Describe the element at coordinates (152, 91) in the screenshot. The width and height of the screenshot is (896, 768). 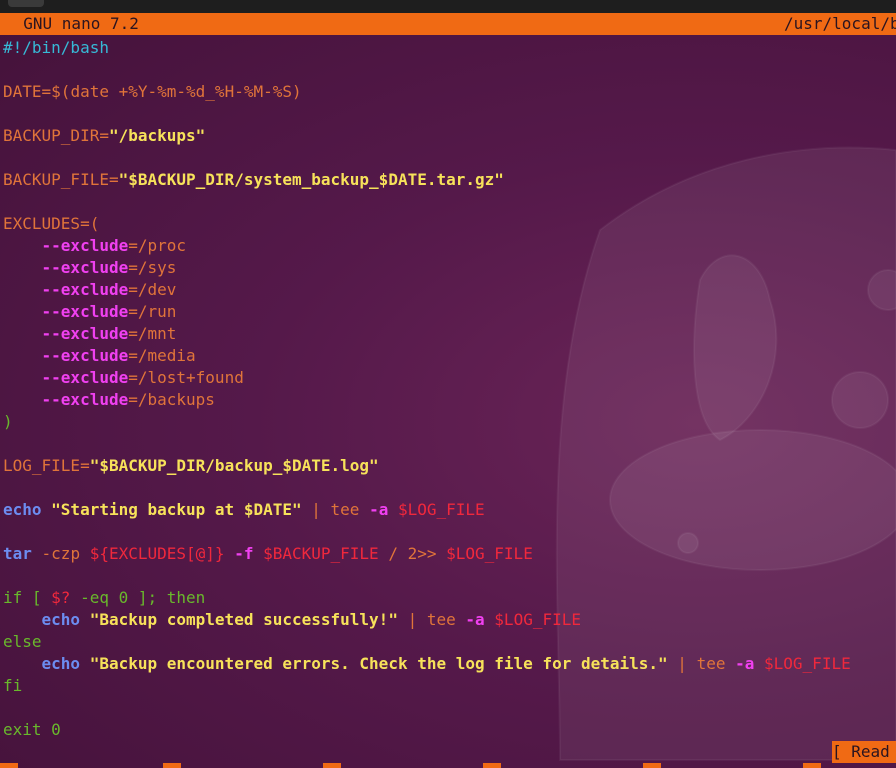
I see `code-line-3: DATE=$(date +%Y-%m-%d_%H-%M-%S)` at that location.